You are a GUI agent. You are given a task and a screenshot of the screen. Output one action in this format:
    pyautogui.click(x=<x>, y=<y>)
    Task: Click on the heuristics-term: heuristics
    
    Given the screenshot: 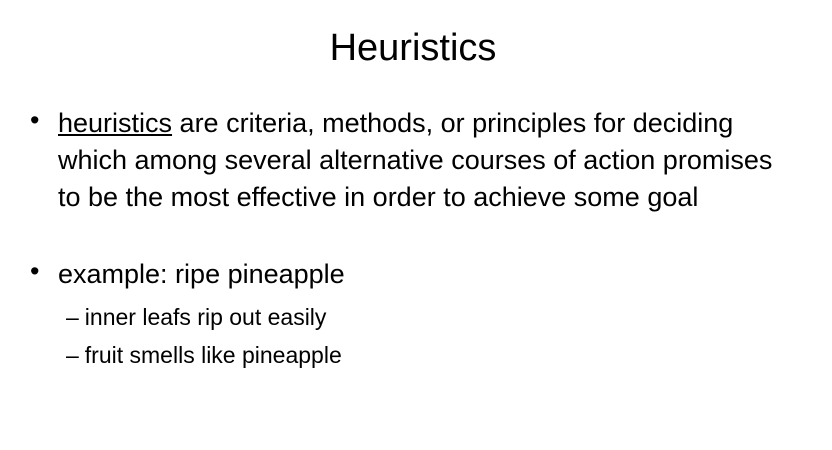 What is the action you would take?
    pyautogui.click(x=115, y=123)
    